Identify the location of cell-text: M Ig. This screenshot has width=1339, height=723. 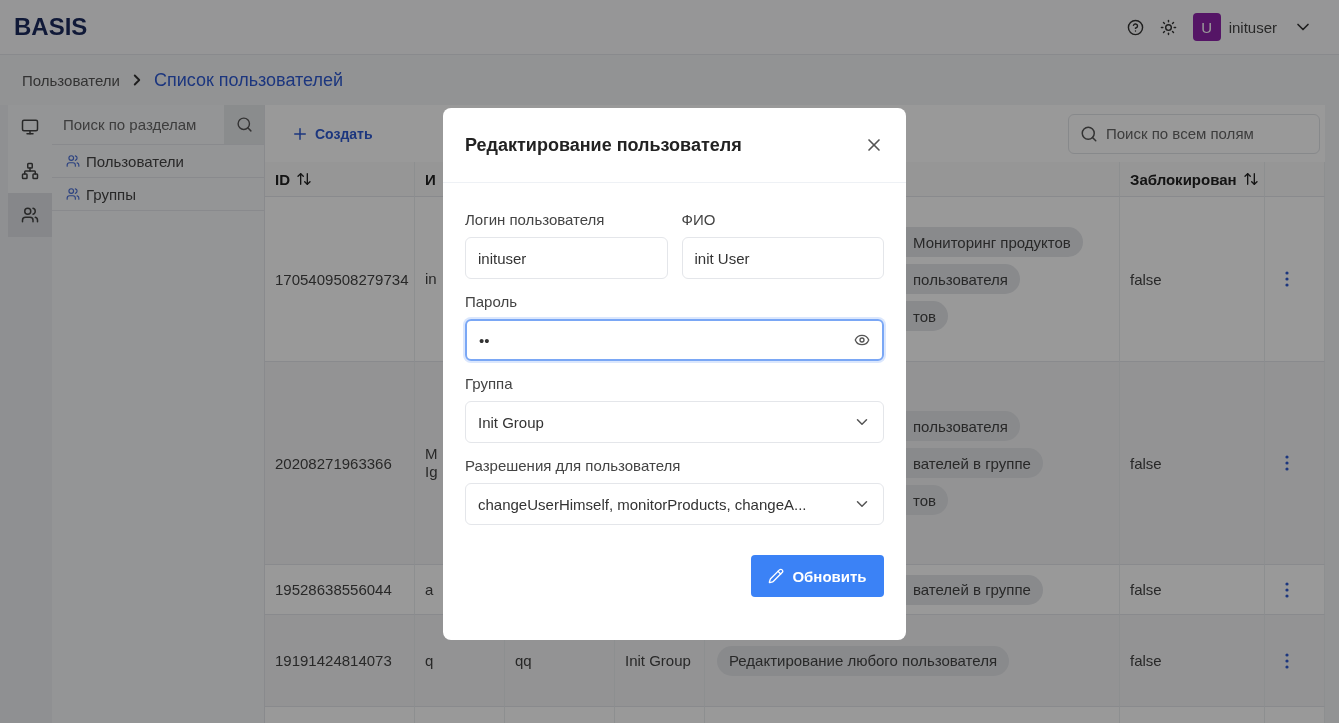
(432, 463).